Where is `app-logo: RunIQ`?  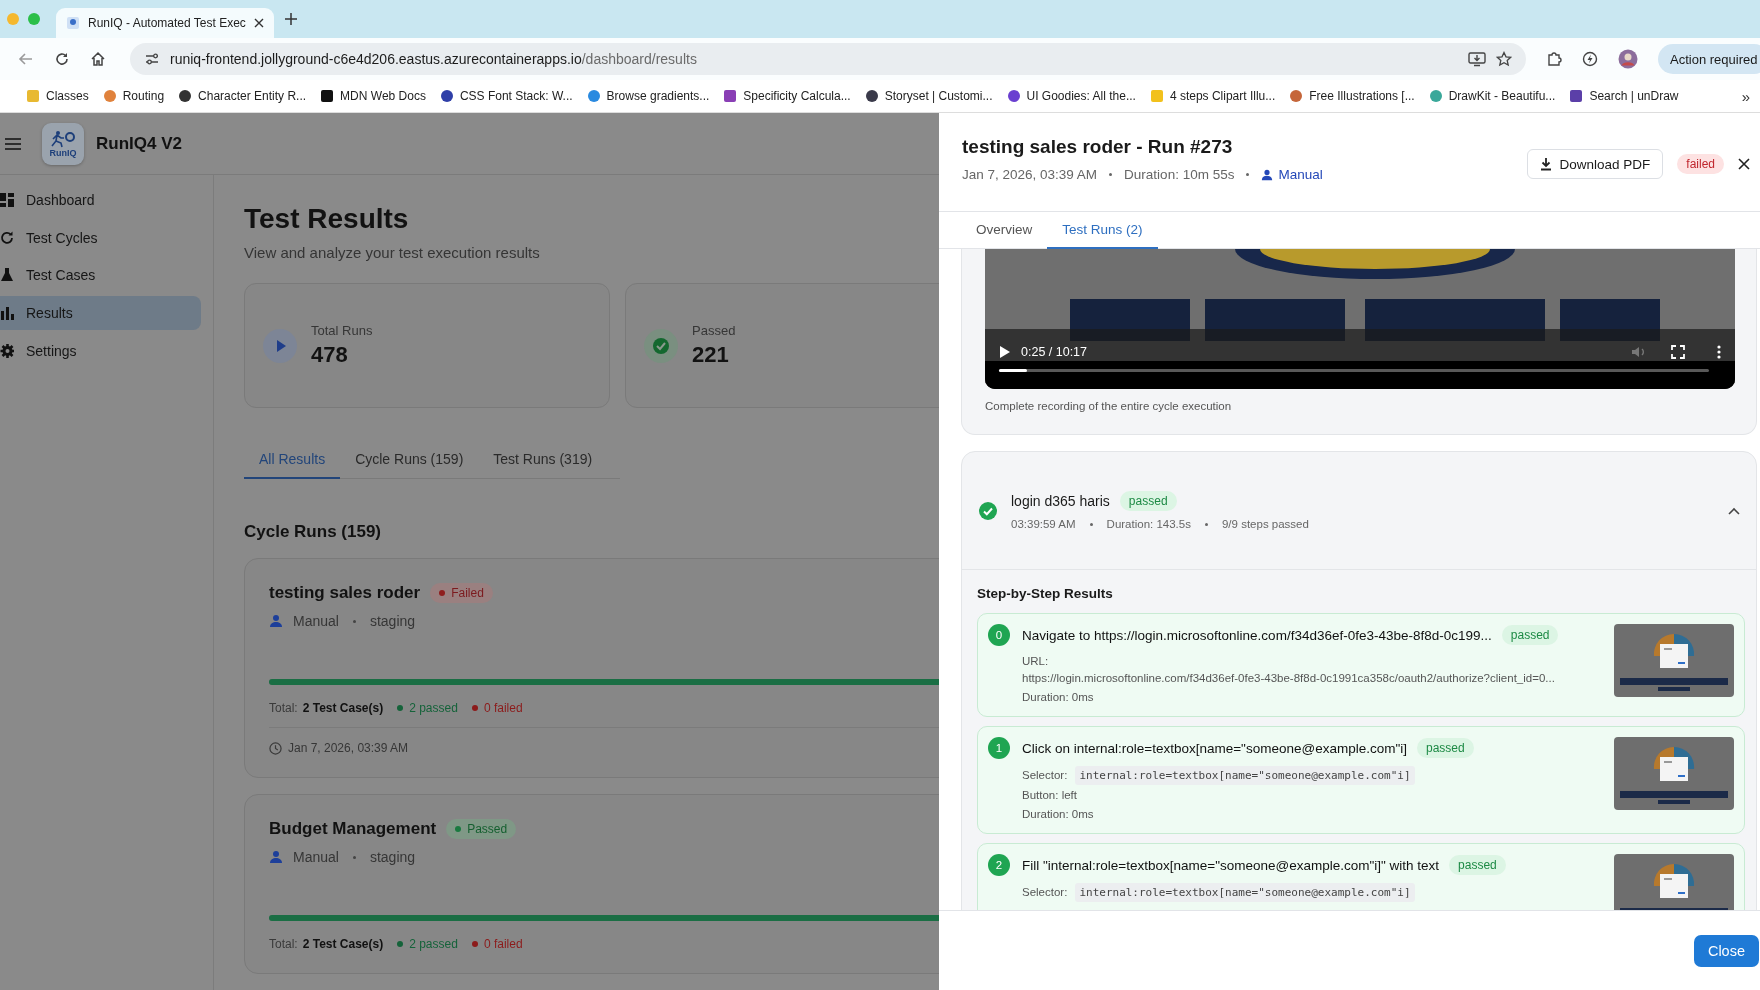
app-logo: RunIQ is located at coordinates (63, 143).